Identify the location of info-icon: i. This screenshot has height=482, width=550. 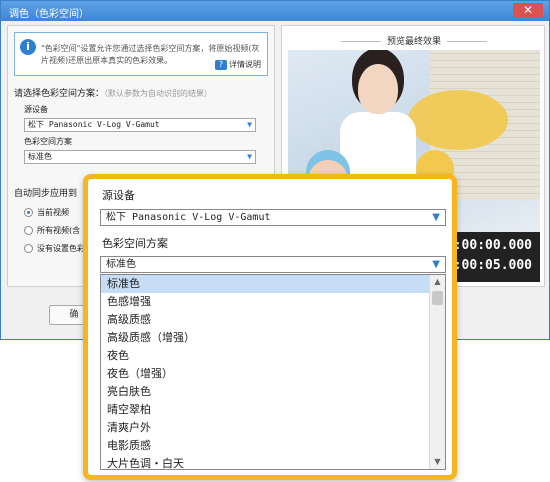
(28, 47).